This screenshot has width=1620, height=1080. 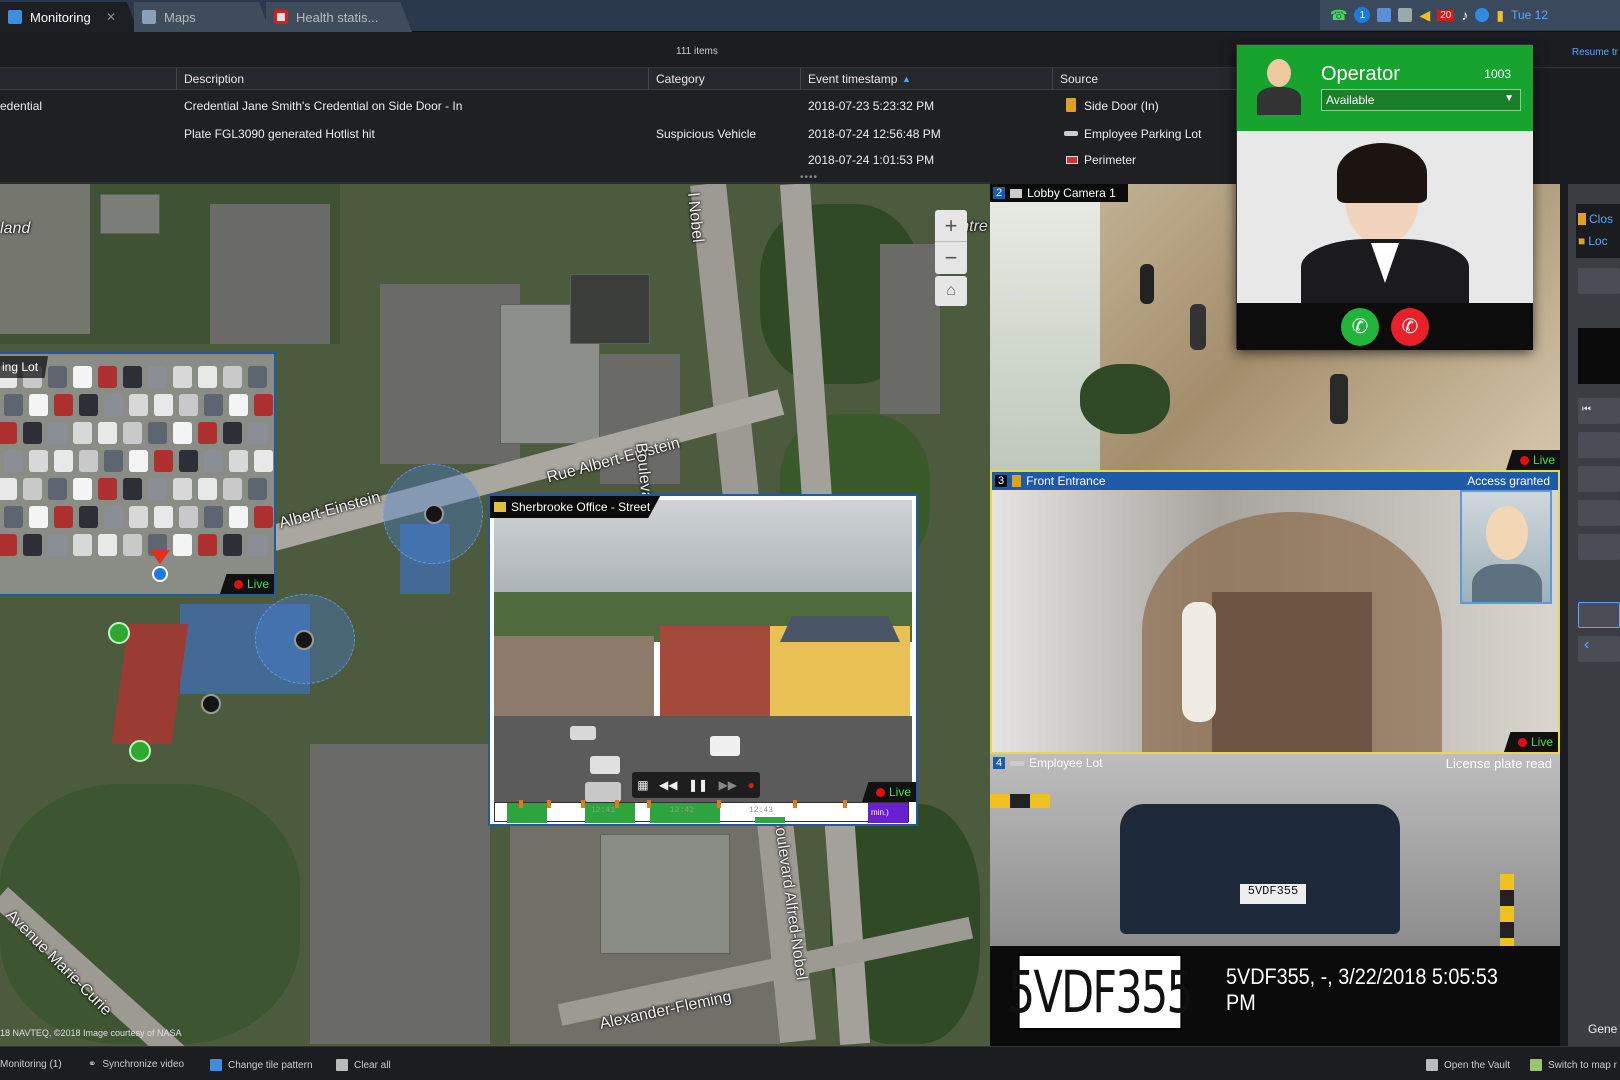 What do you see at coordinates (1275, 612) in the screenshot?
I see `camera-tile-front-entrance: 3 Front Entrance Access granted Live` at bounding box center [1275, 612].